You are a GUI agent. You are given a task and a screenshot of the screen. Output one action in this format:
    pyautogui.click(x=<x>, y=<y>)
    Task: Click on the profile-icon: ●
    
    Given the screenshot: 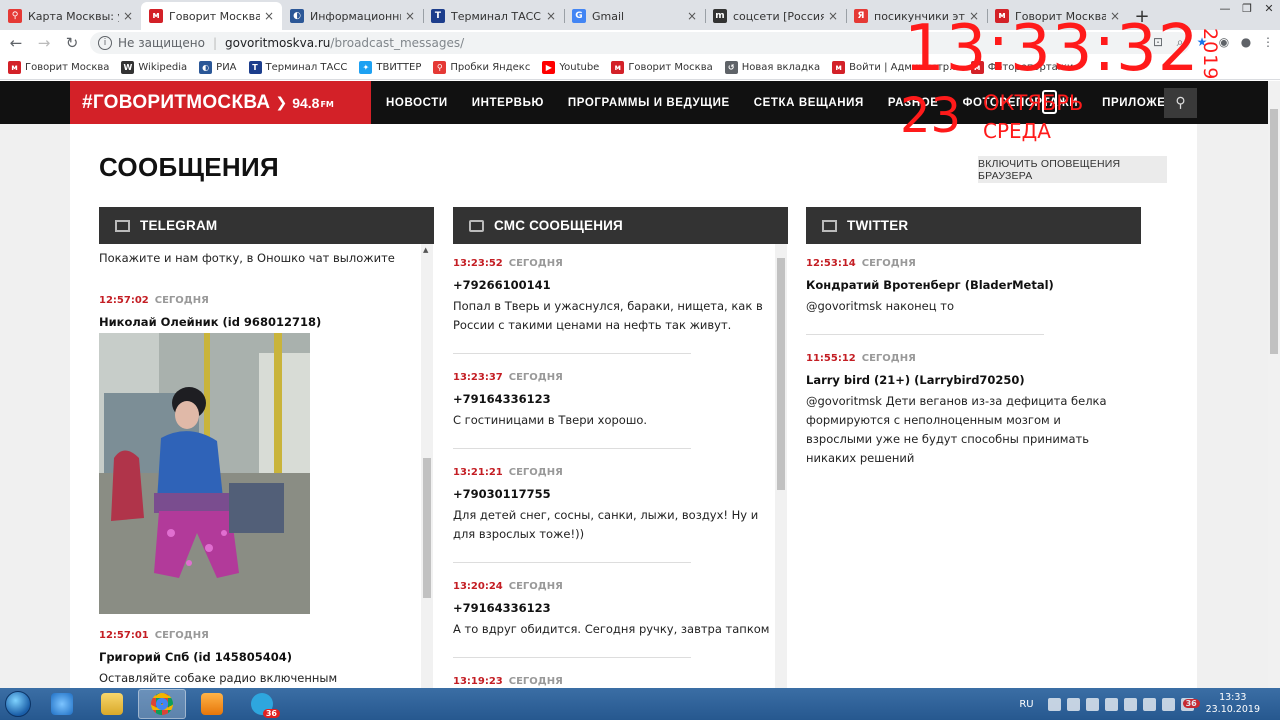 What is the action you would take?
    pyautogui.click(x=1246, y=42)
    